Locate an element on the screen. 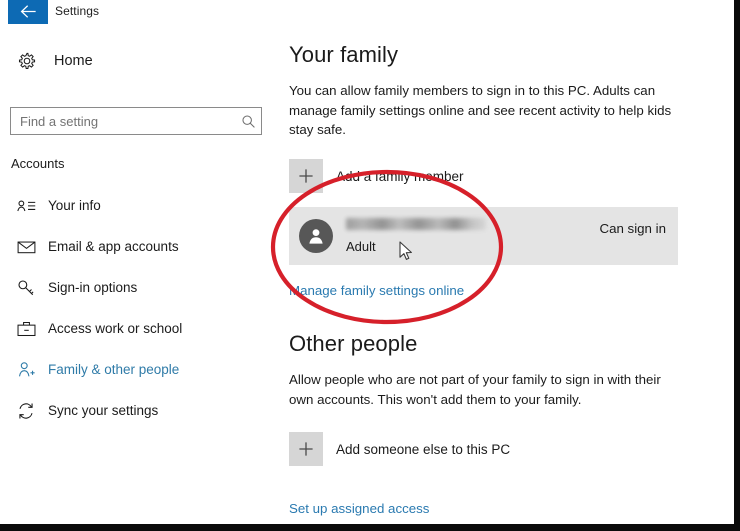  window-title: Settings is located at coordinates (77, 11).